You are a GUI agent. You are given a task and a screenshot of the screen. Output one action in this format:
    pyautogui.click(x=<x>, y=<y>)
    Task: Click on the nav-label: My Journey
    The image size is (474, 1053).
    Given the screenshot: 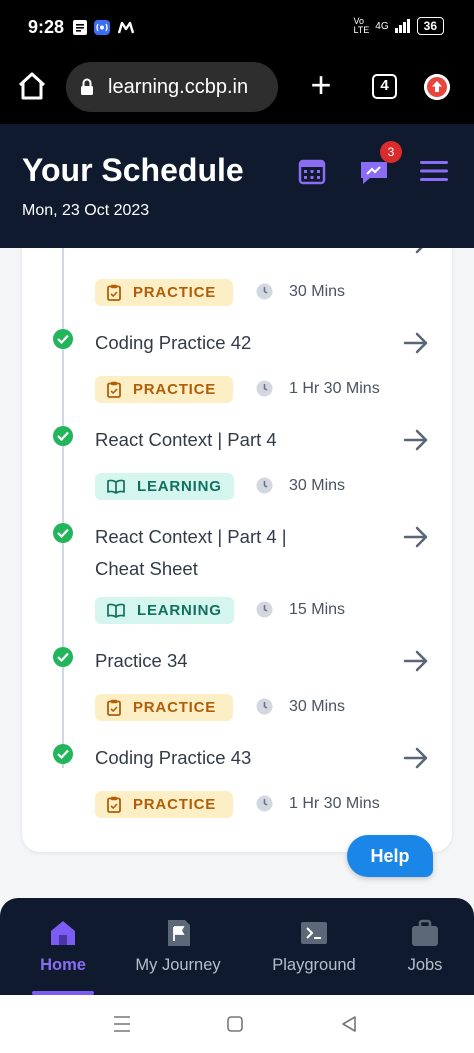 What is the action you would take?
    pyautogui.click(x=178, y=965)
    